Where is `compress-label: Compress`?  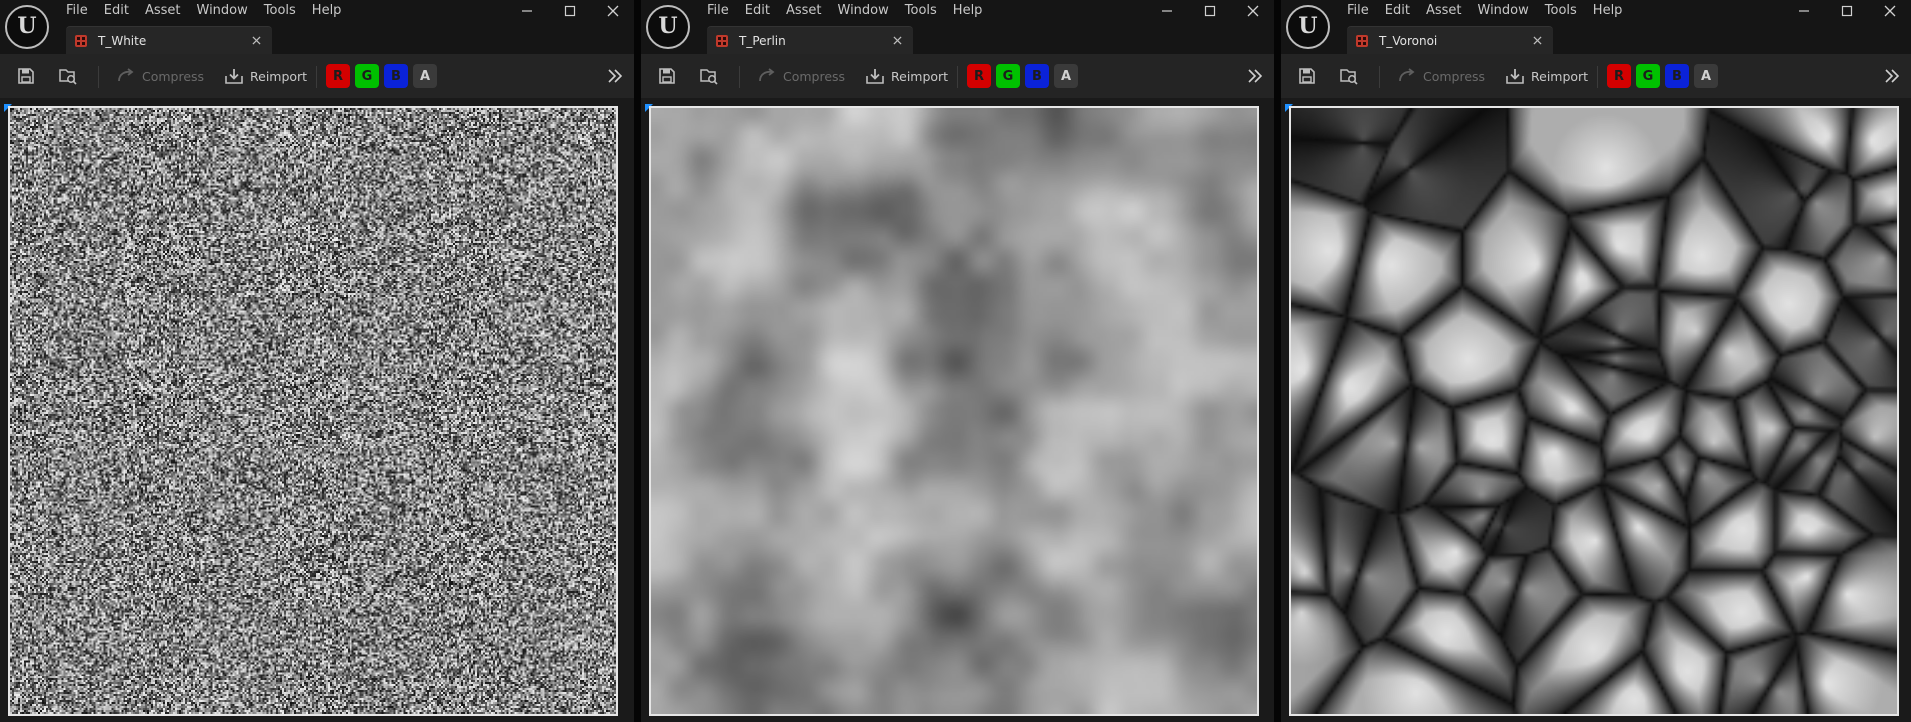 compress-label: Compress is located at coordinates (1454, 76).